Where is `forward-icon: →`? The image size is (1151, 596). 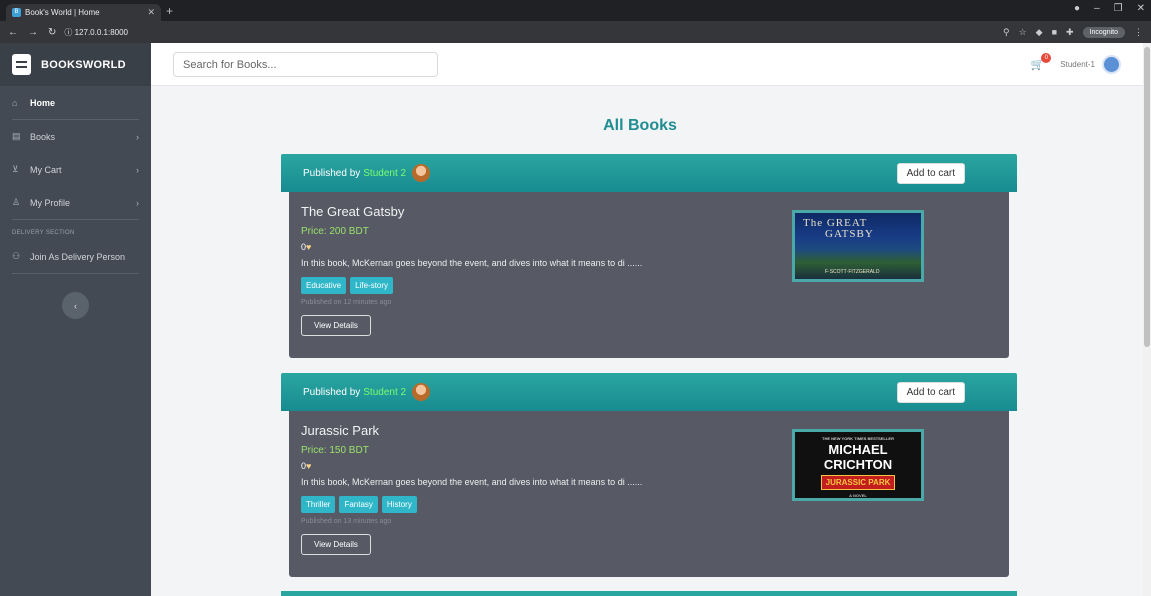 forward-icon: → is located at coordinates (33, 32).